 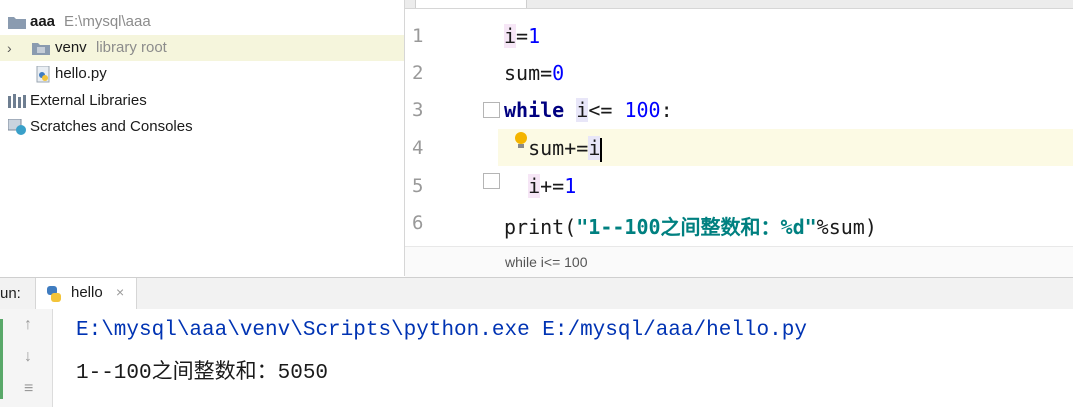 What do you see at coordinates (71, 47) in the screenshot?
I see `venv-name: venv` at bounding box center [71, 47].